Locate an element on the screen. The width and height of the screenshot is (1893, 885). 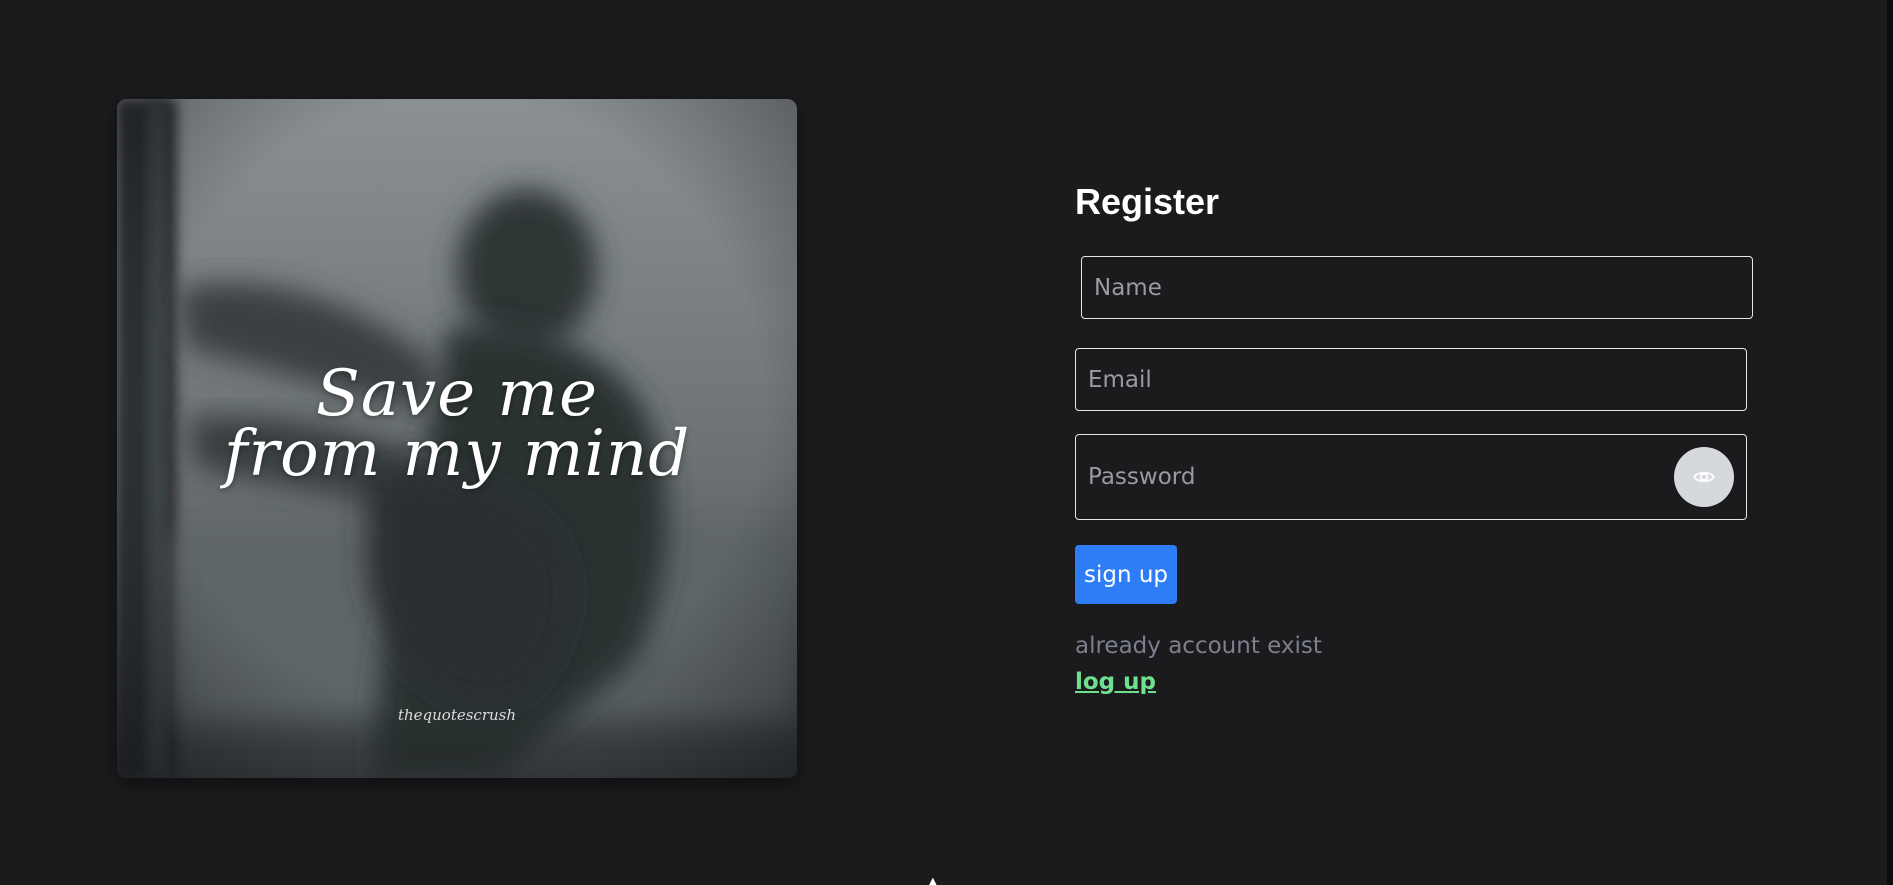
eye-icon is located at coordinates (1704, 477).